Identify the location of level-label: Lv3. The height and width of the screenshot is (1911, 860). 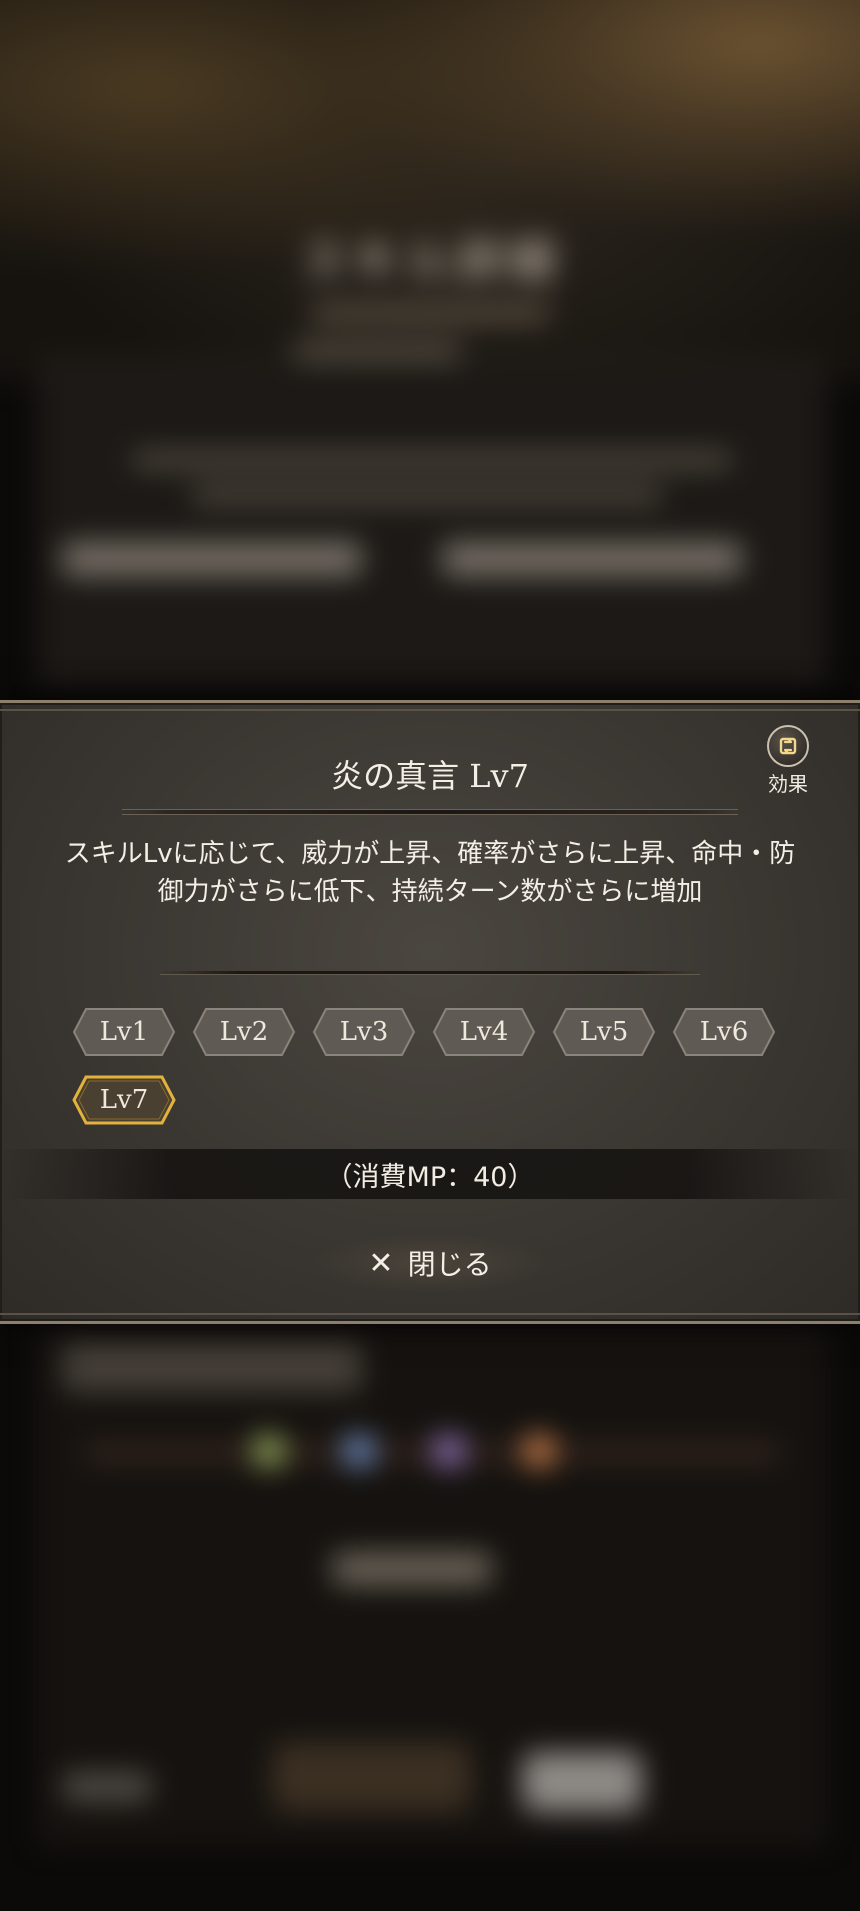
(364, 1032).